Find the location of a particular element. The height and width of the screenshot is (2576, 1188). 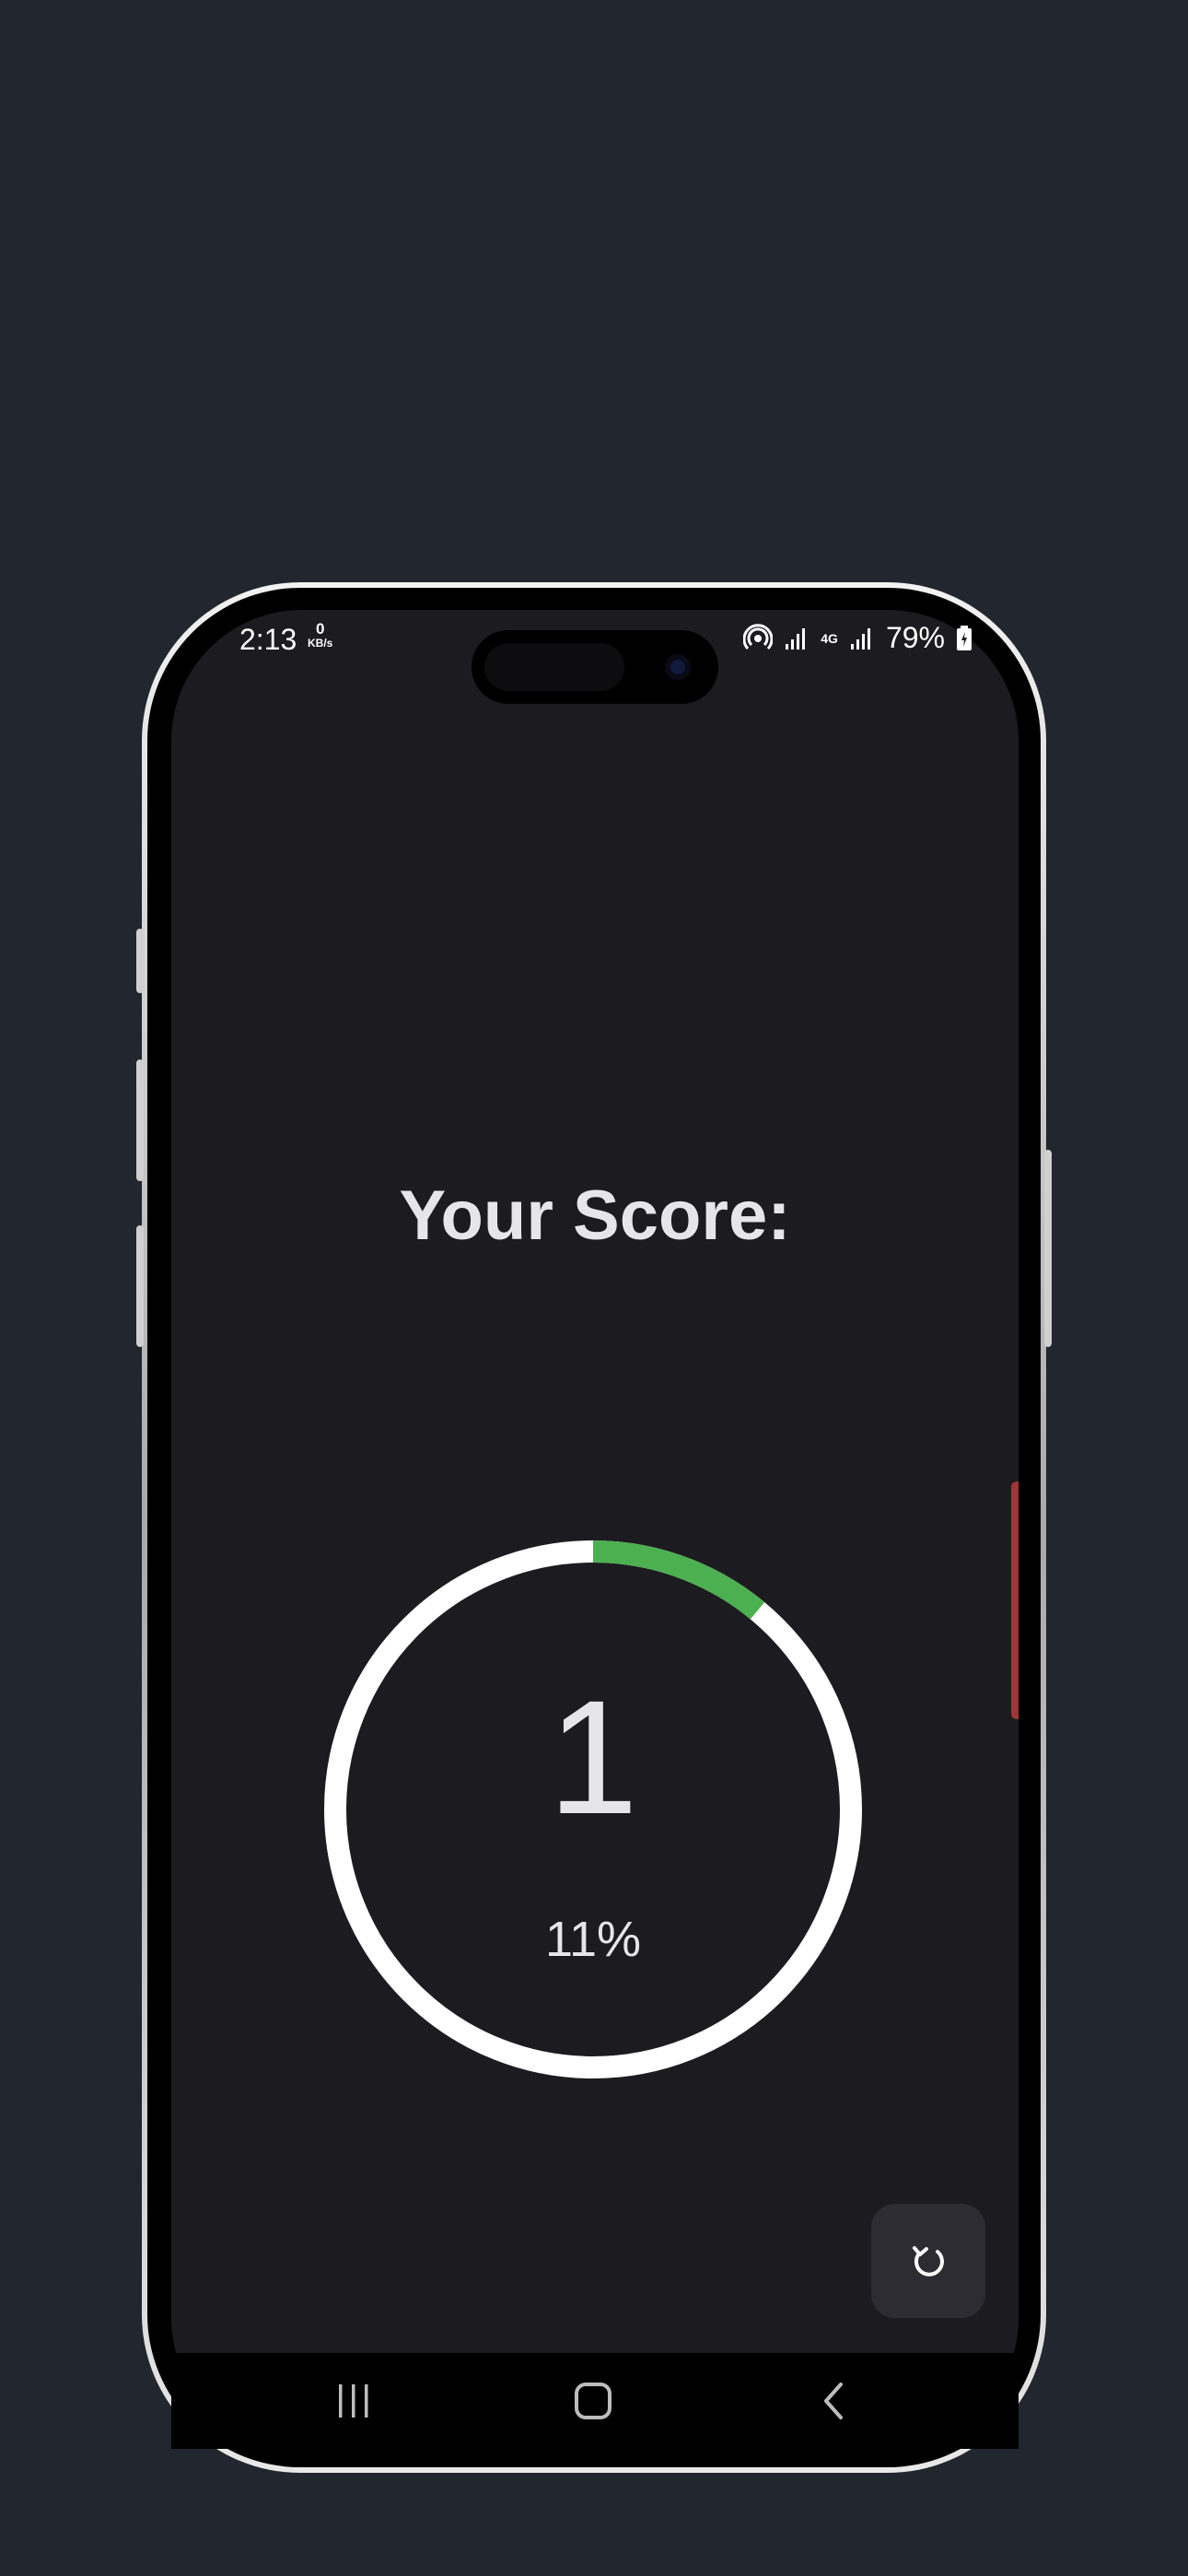

navigation-bar is located at coordinates (595, 2401).